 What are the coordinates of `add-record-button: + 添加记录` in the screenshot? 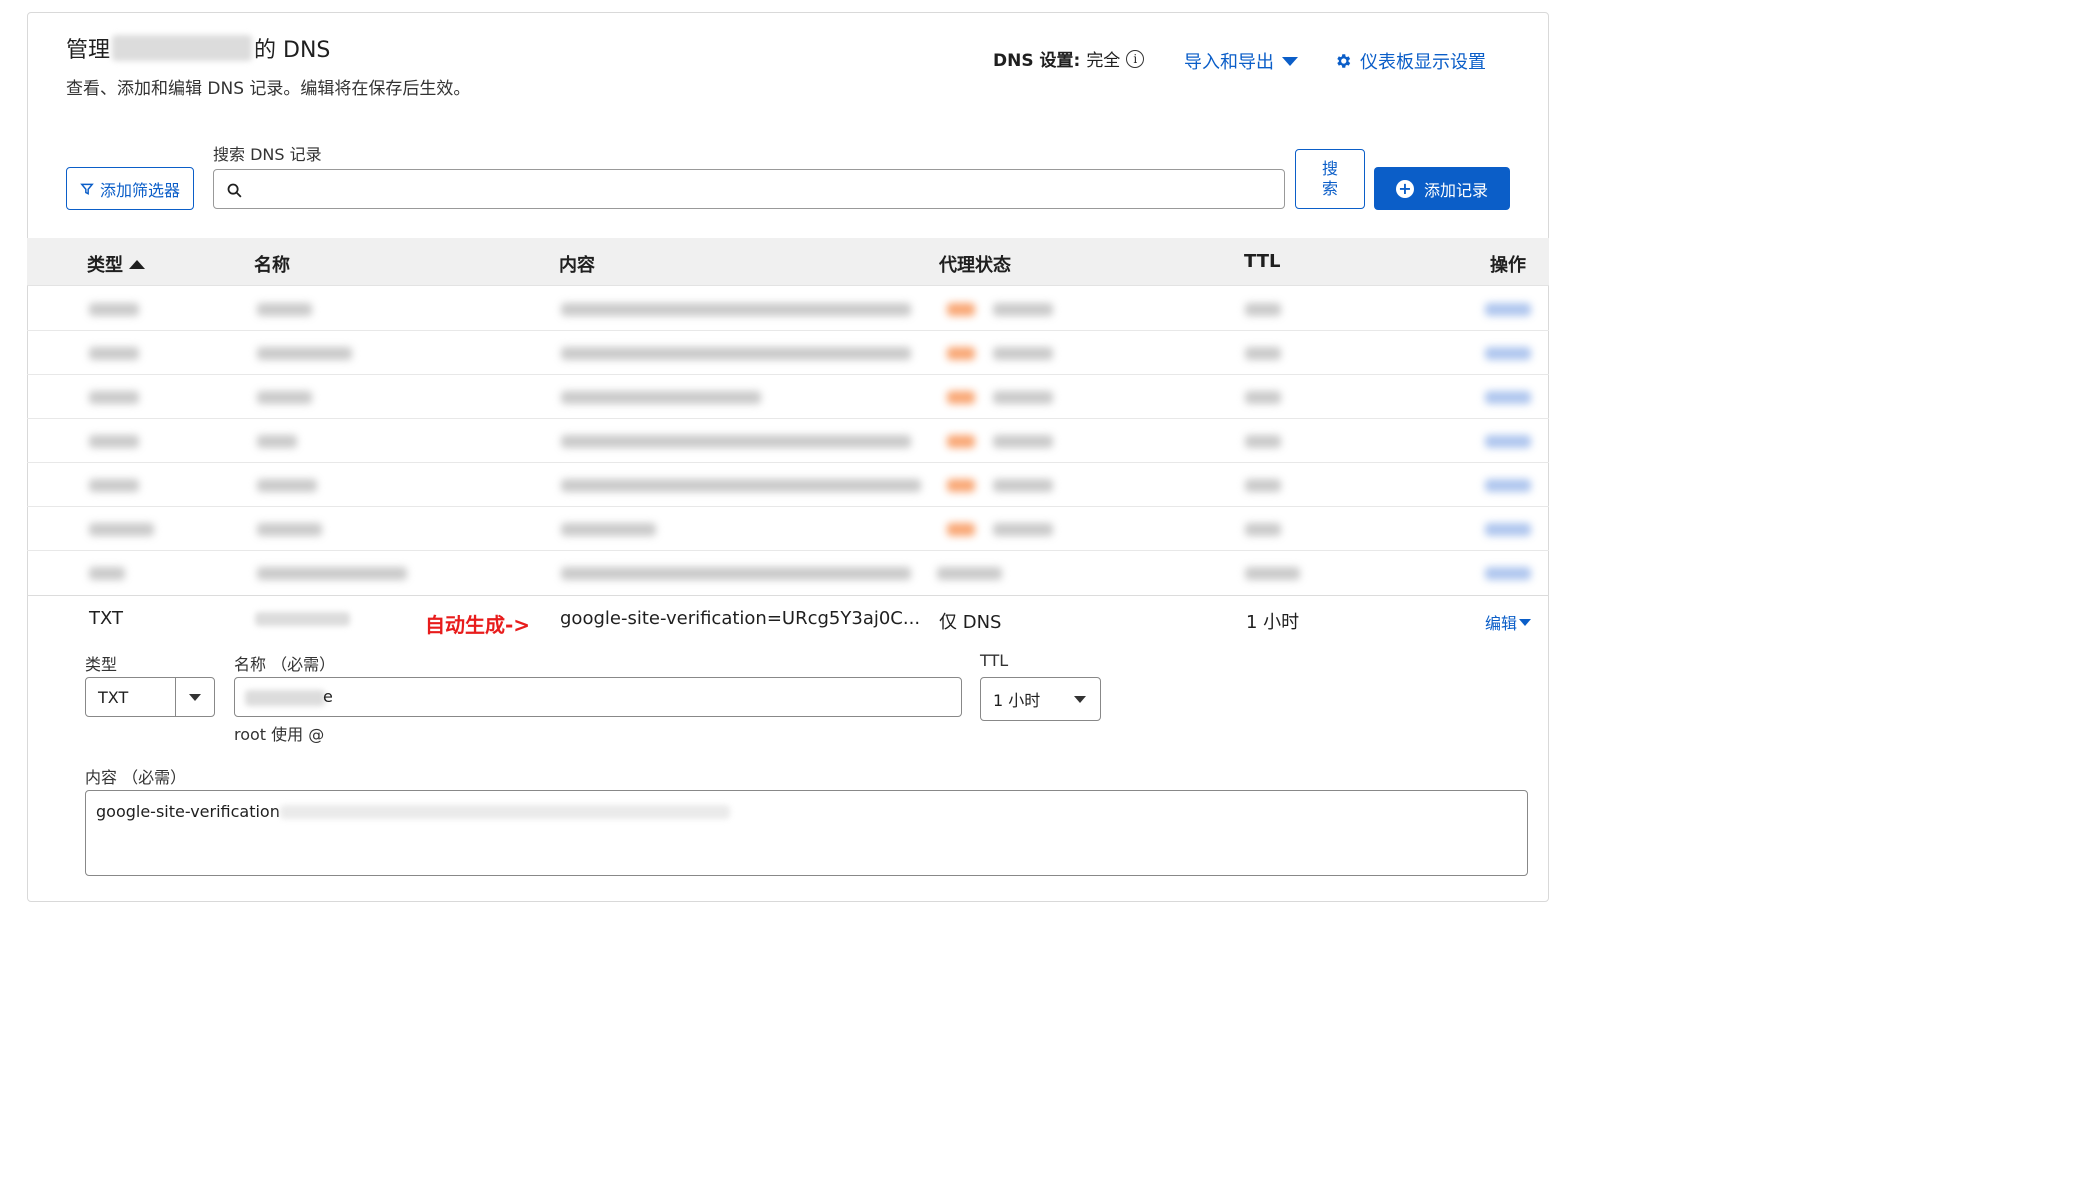 It's located at (1442, 188).